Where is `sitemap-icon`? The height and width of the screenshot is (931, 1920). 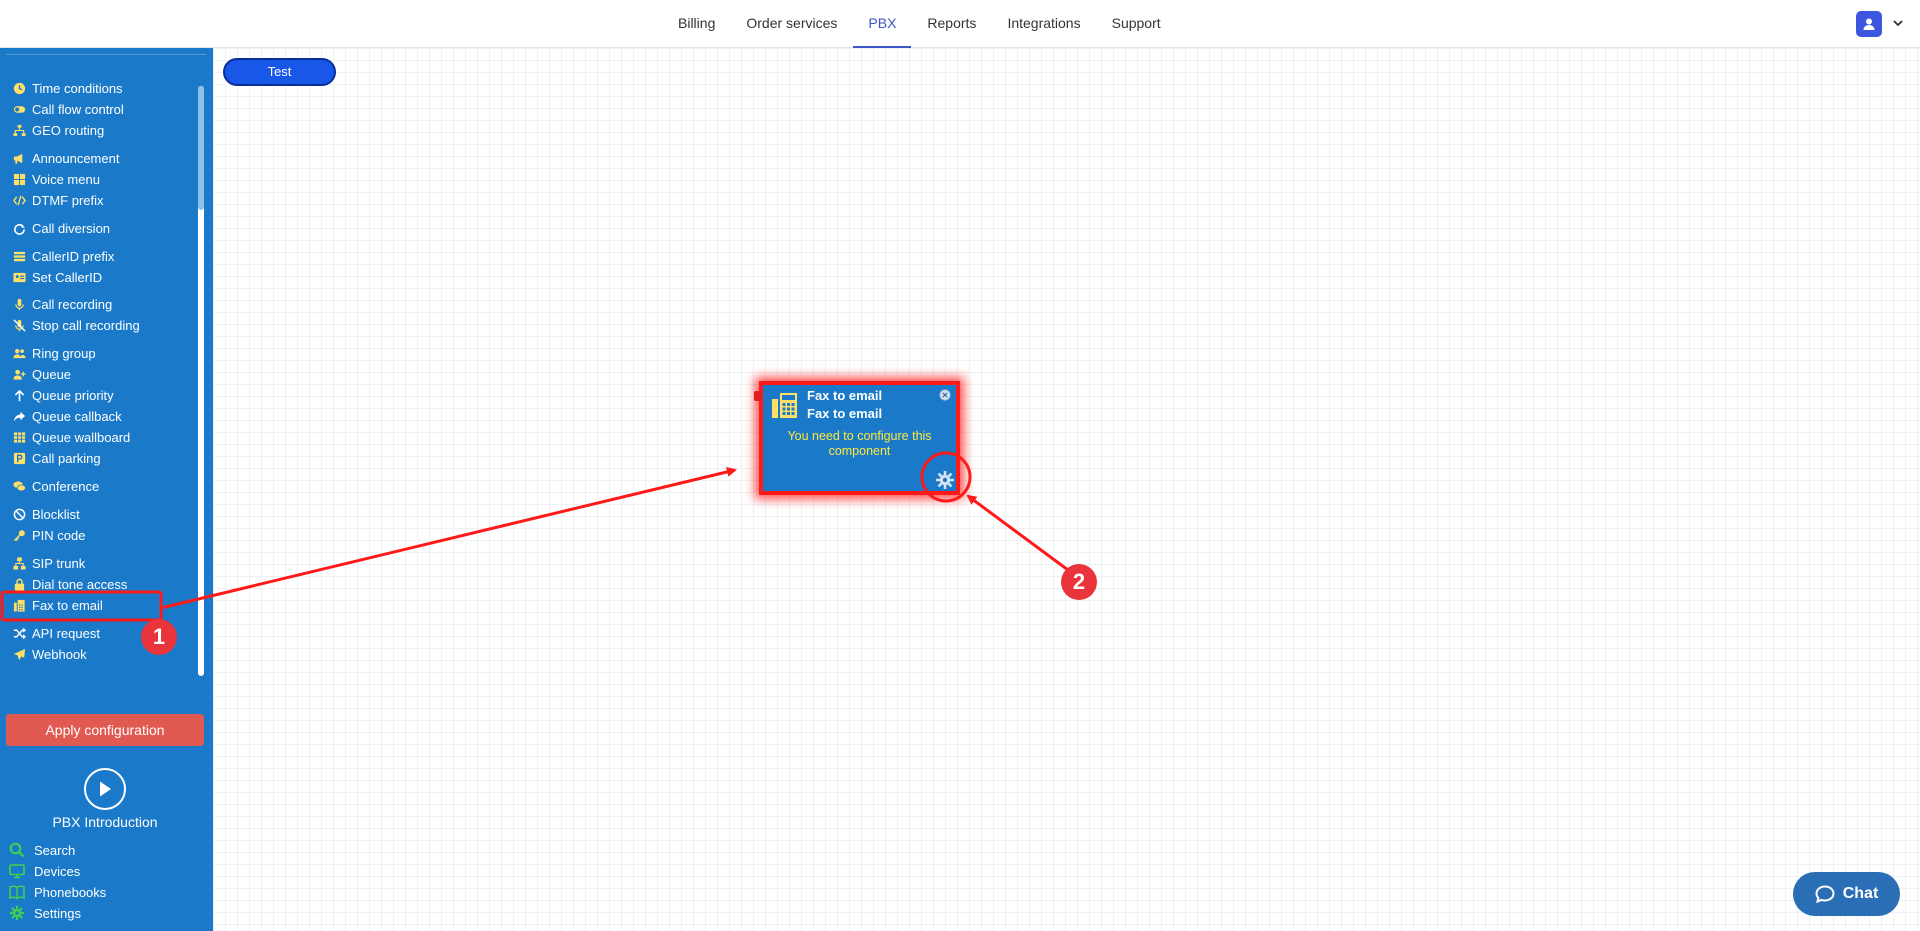
sitemap-icon is located at coordinates (19, 130).